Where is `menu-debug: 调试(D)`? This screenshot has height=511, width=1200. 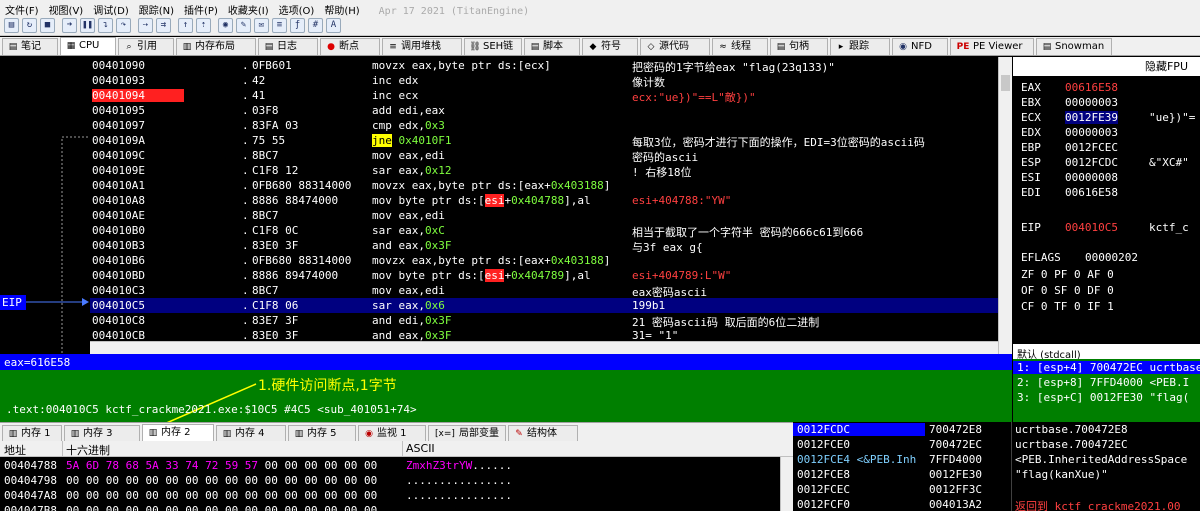 menu-debug: 调试(D) is located at coordinates (111, 8).